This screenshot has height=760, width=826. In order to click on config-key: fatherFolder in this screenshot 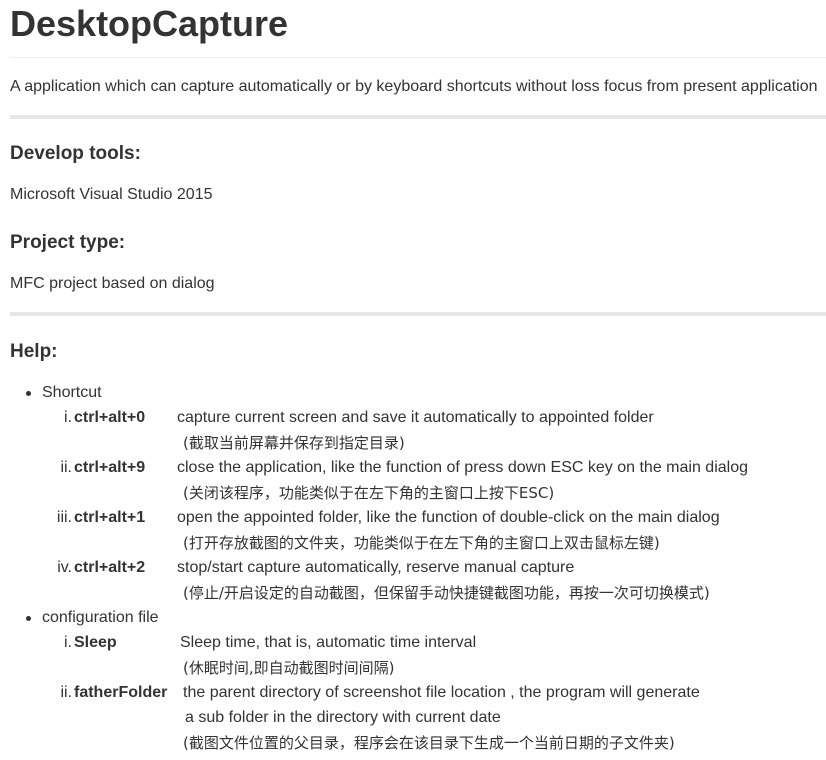, I will do `click(121, 692)`.